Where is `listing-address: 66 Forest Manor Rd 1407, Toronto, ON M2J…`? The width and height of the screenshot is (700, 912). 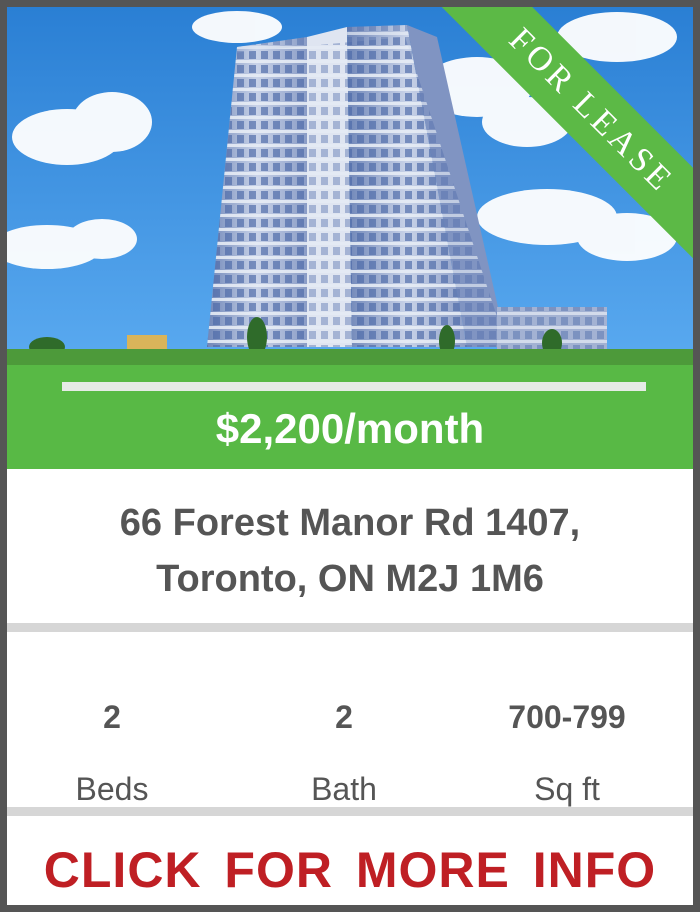 listing-address: 66 Forest Manor Rd 1407, Toronto, ON M2J… is located at coordinates (350, 551).